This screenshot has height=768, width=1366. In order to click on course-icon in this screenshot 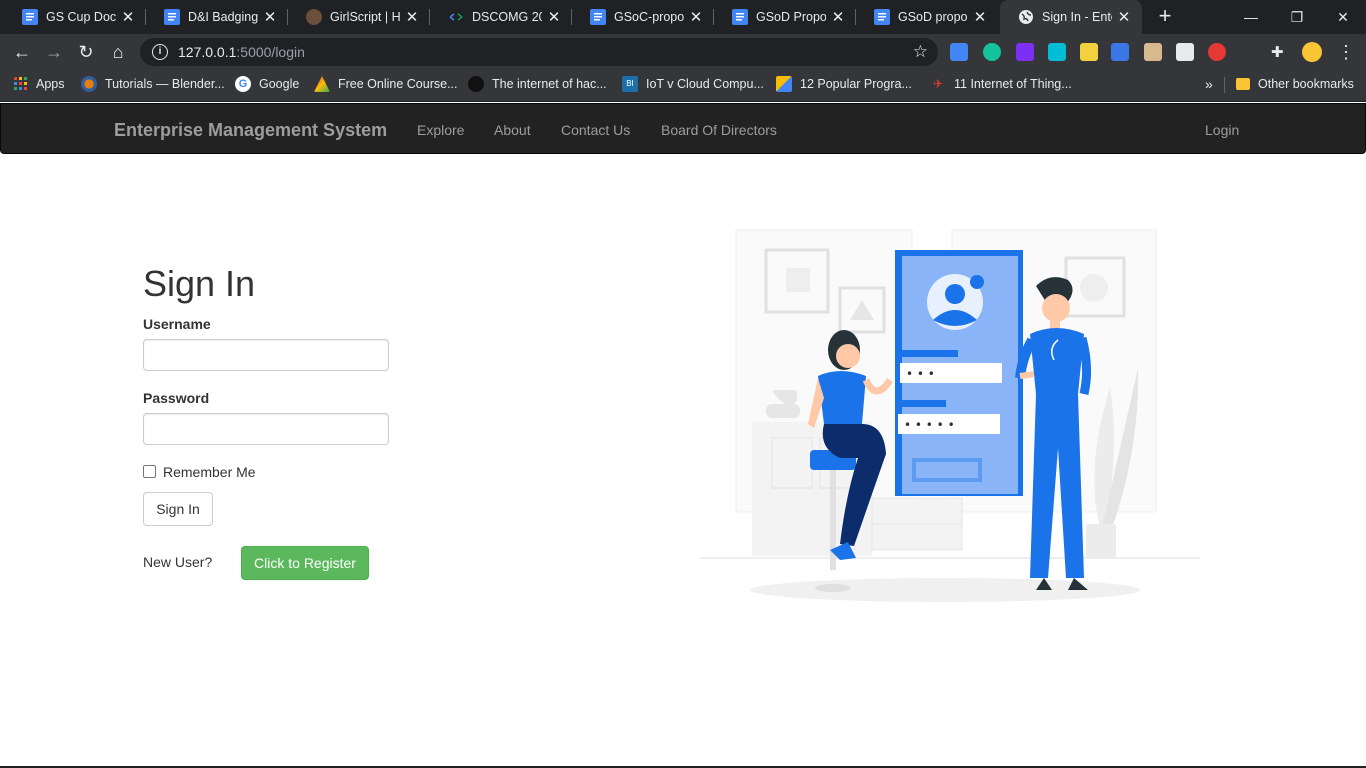, I will do `click(322, 84)`.